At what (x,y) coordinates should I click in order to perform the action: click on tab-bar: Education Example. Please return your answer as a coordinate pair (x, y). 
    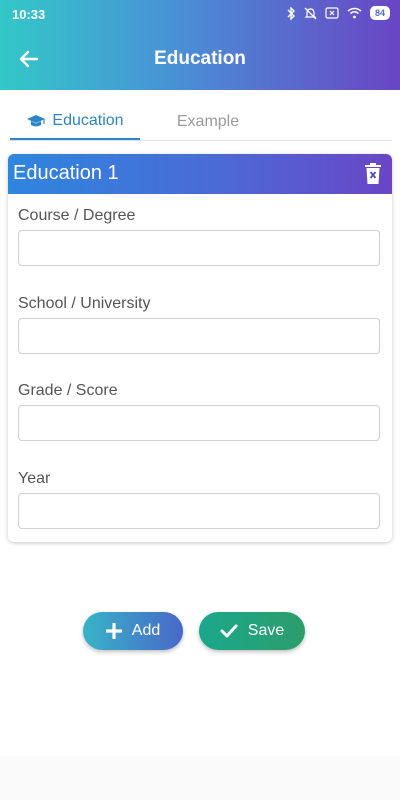
    Looking at the image, I should click on (200, 122).